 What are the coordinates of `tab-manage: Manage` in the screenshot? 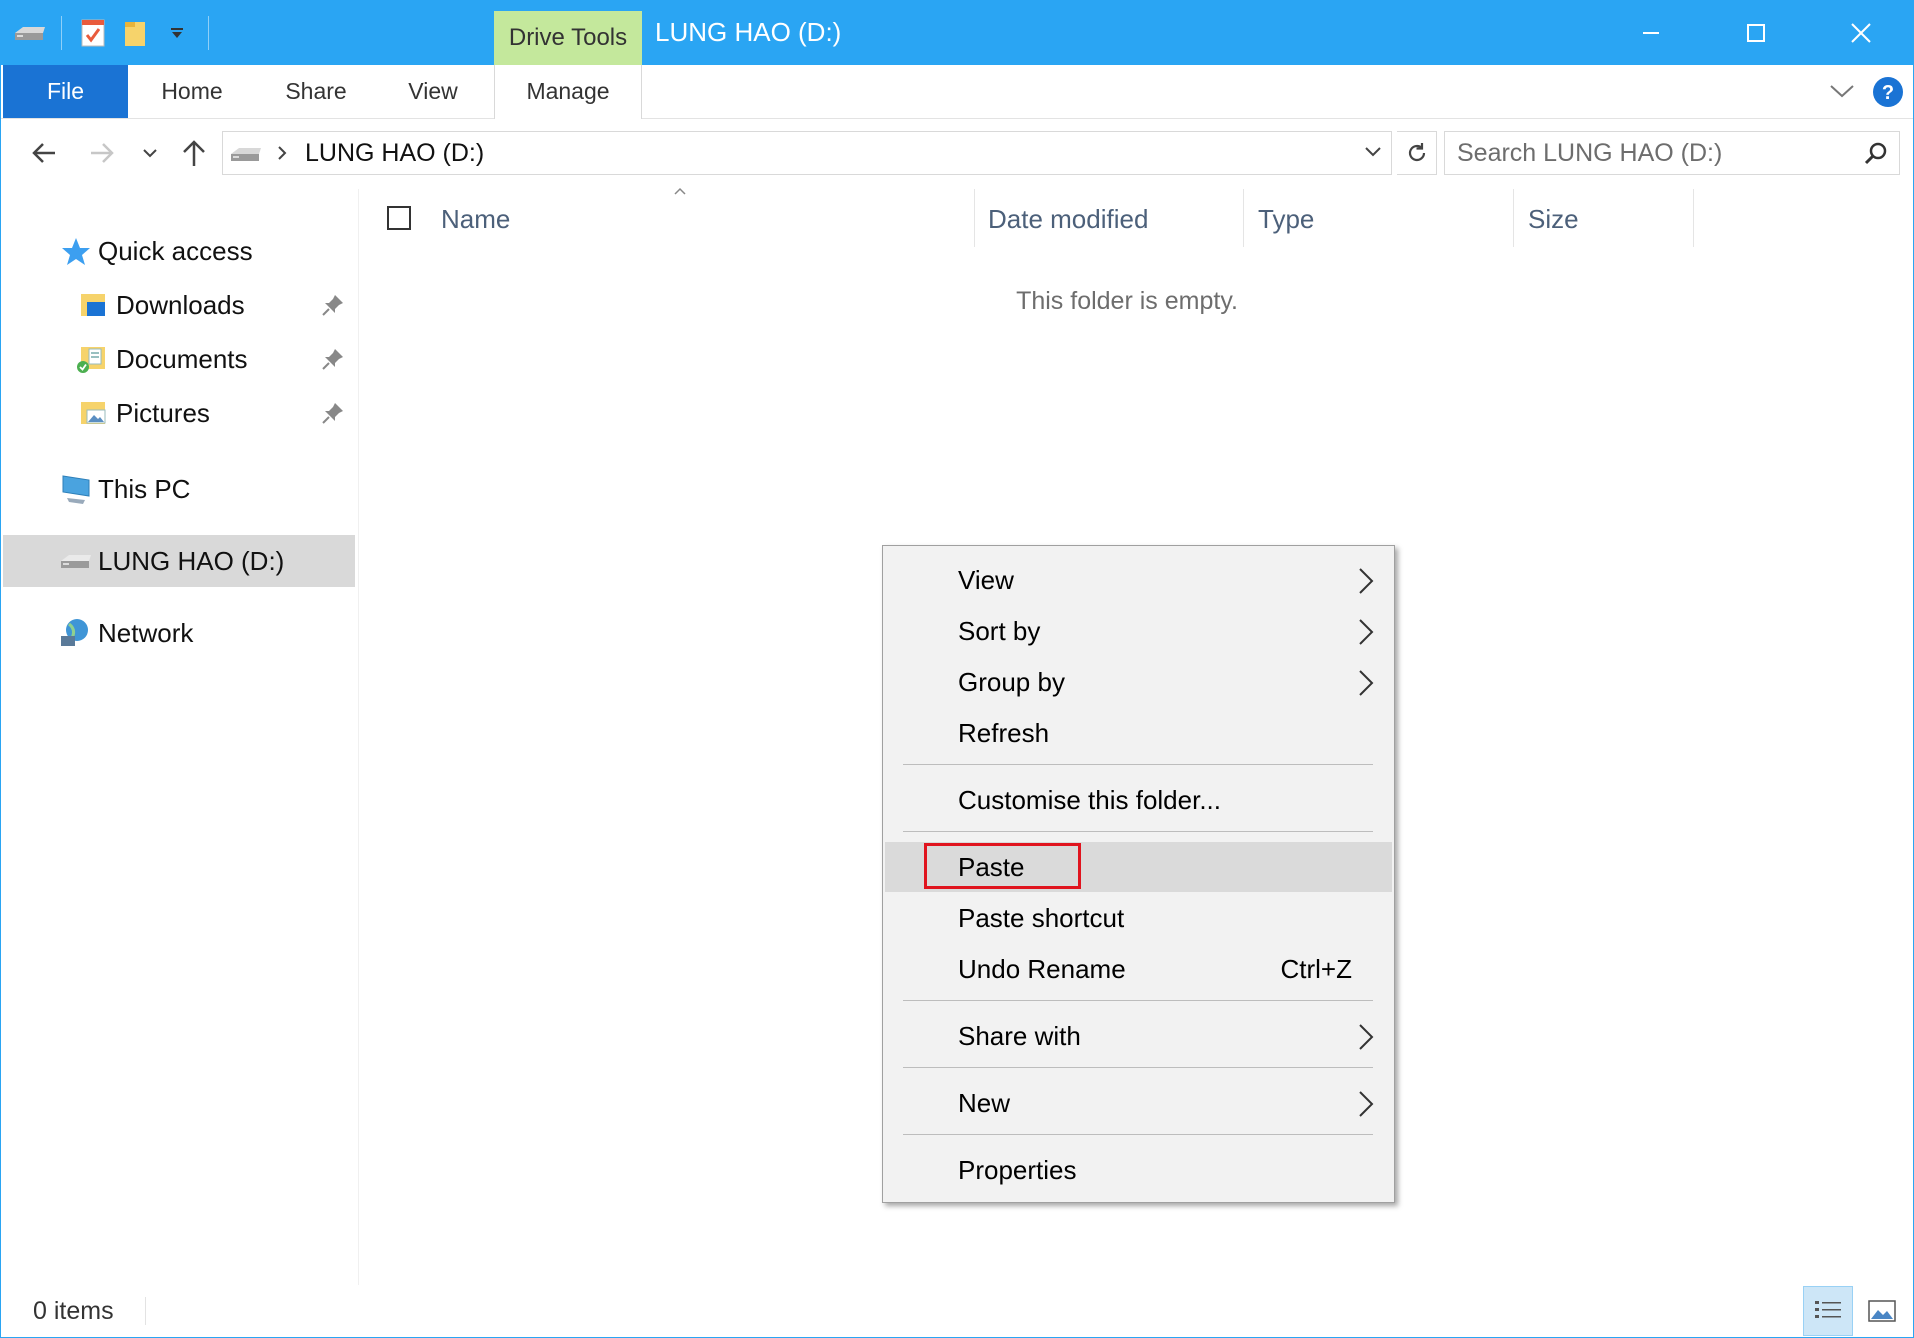 It's located at (568, 91).